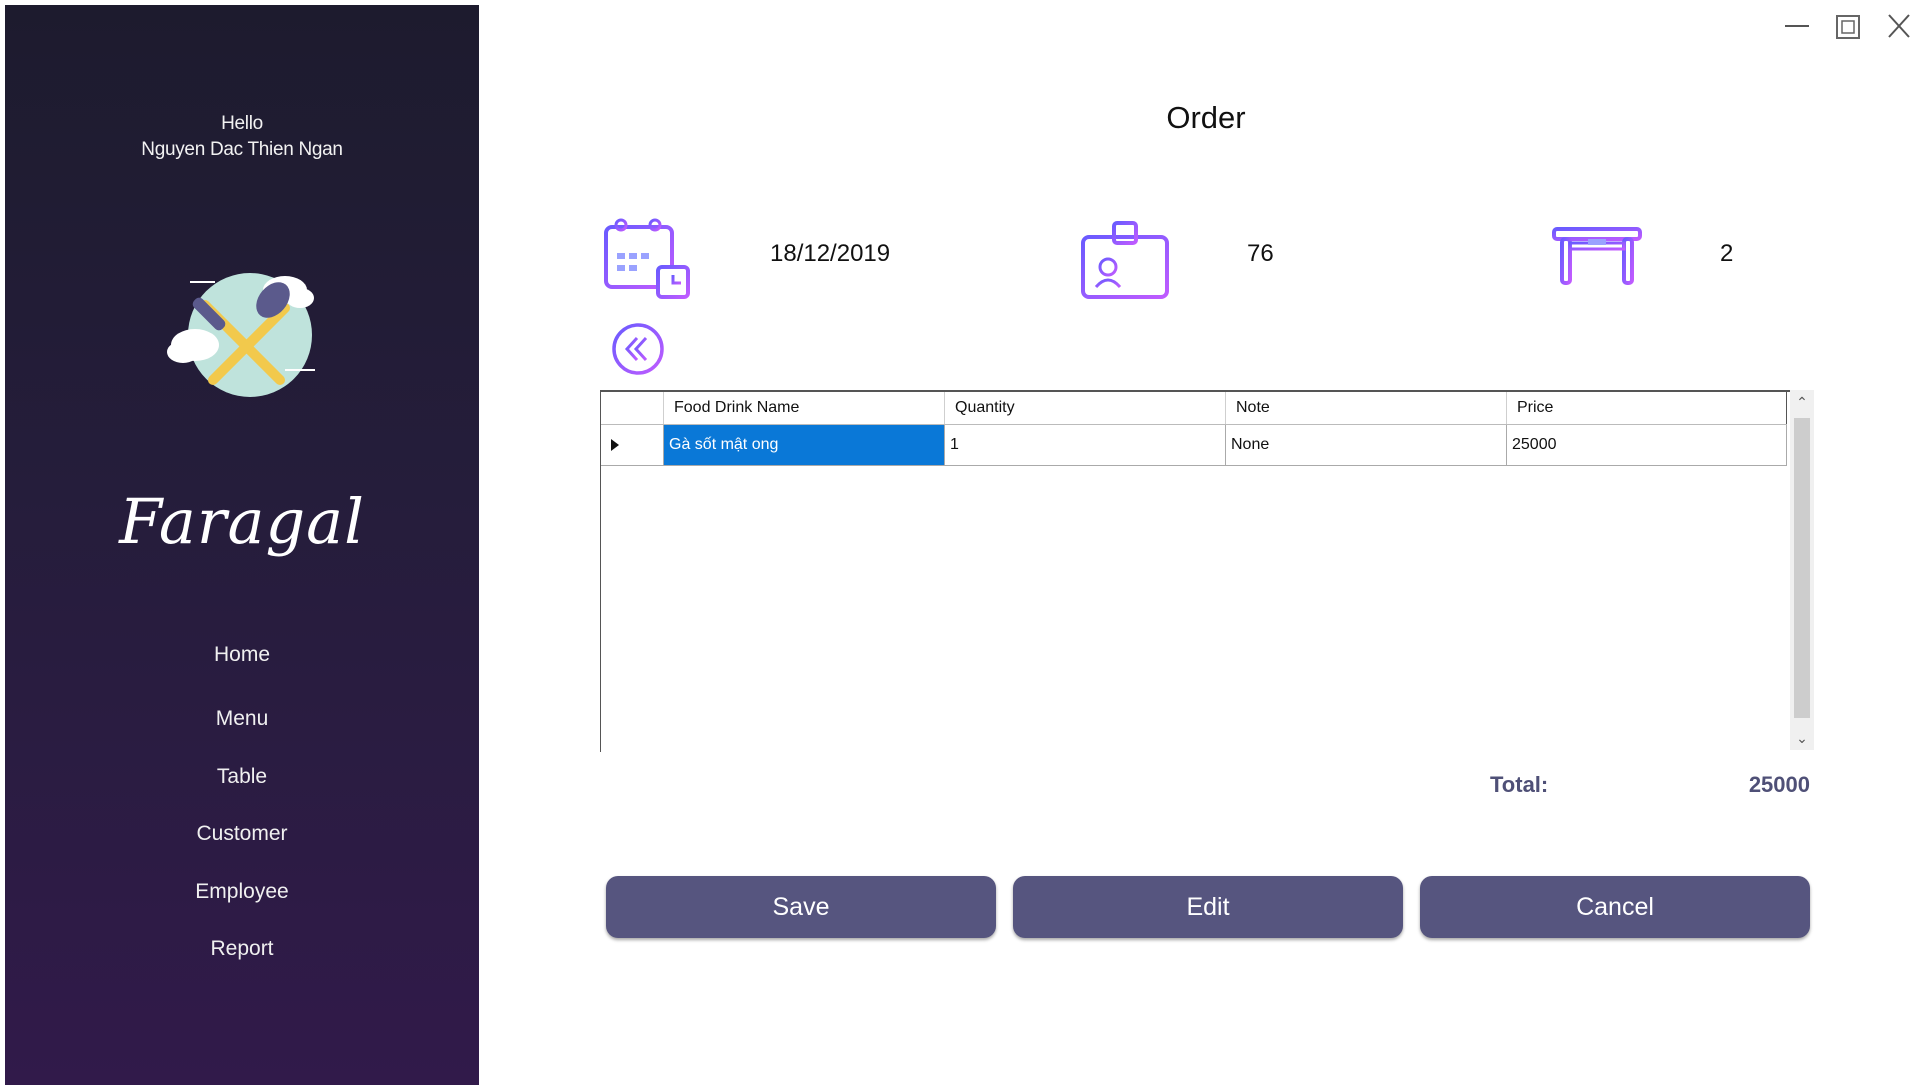 This screenshot has height=1085, width=1920. Describe the element at coordinates (242, 892) in the screenshot. I see `nav-employee: Employee` at that location.